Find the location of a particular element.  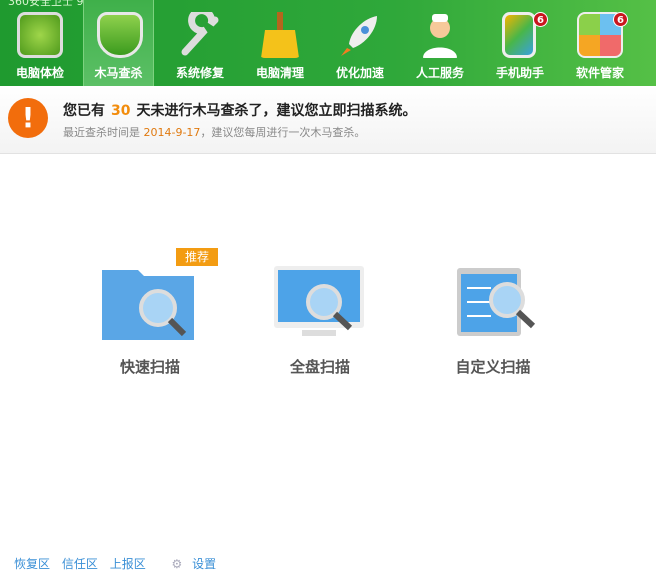

nav-software-manager: 6 软件管家 is located at coordinates (600, 43).